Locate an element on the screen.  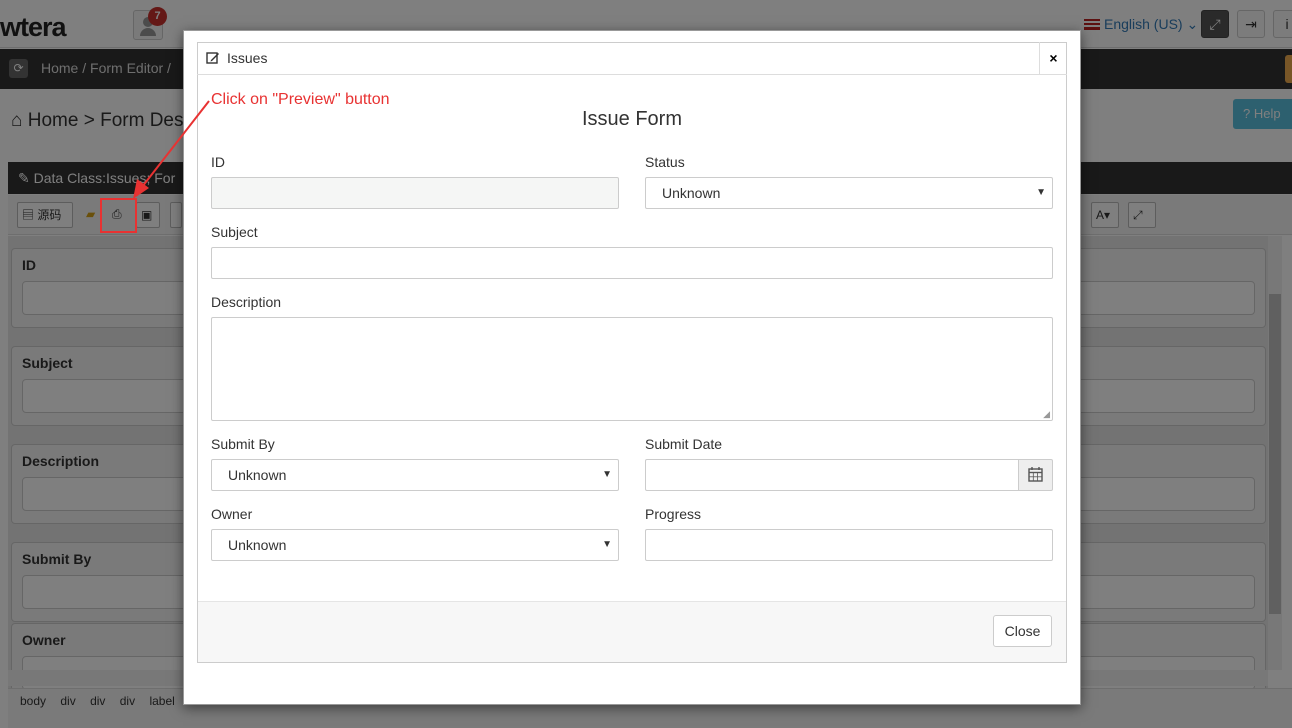
progress-field is located at coordinates (849, 545).